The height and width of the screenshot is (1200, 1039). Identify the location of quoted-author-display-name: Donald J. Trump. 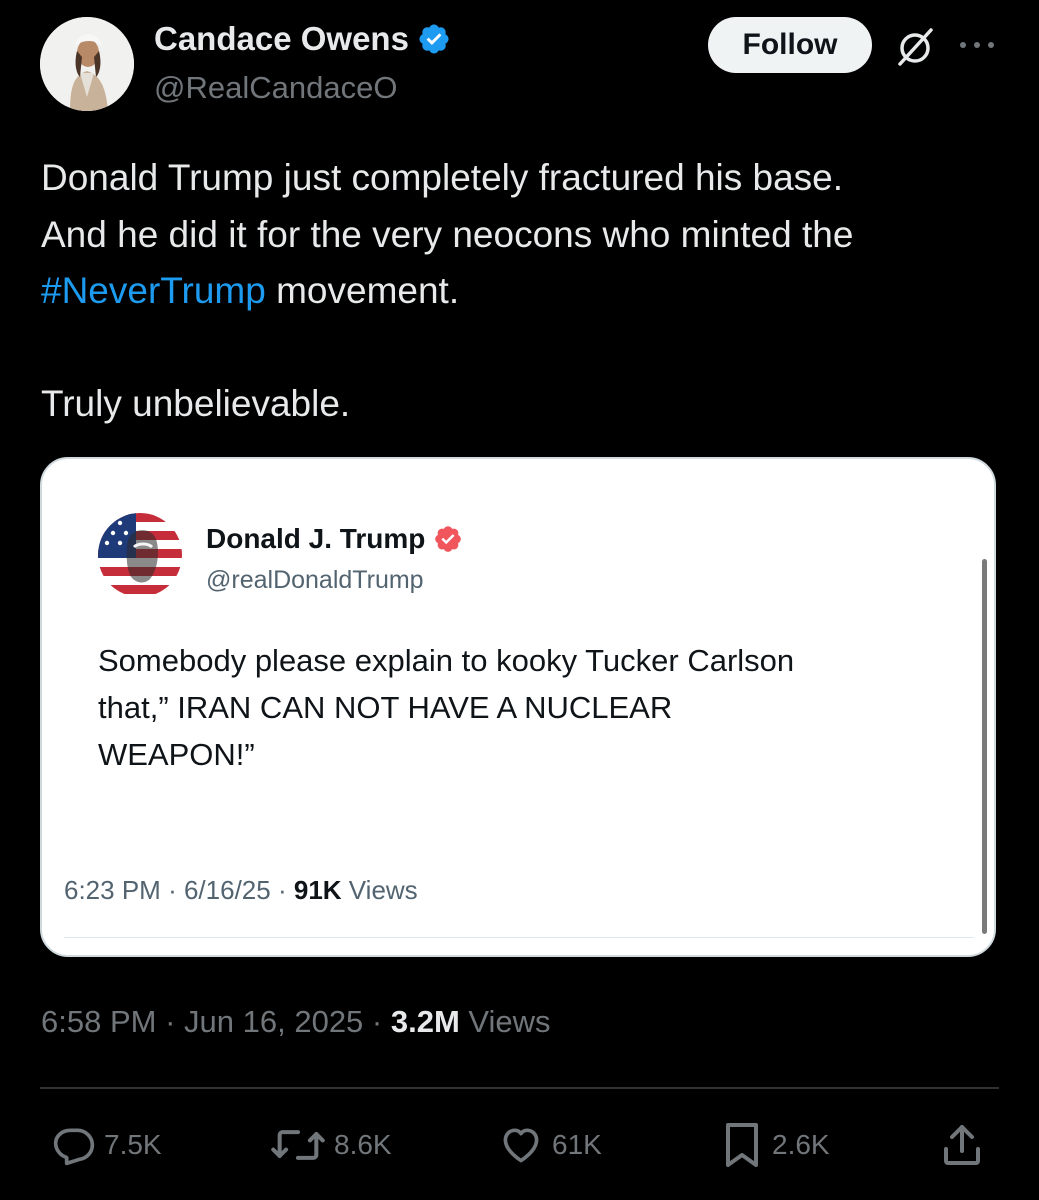
(315, 539).